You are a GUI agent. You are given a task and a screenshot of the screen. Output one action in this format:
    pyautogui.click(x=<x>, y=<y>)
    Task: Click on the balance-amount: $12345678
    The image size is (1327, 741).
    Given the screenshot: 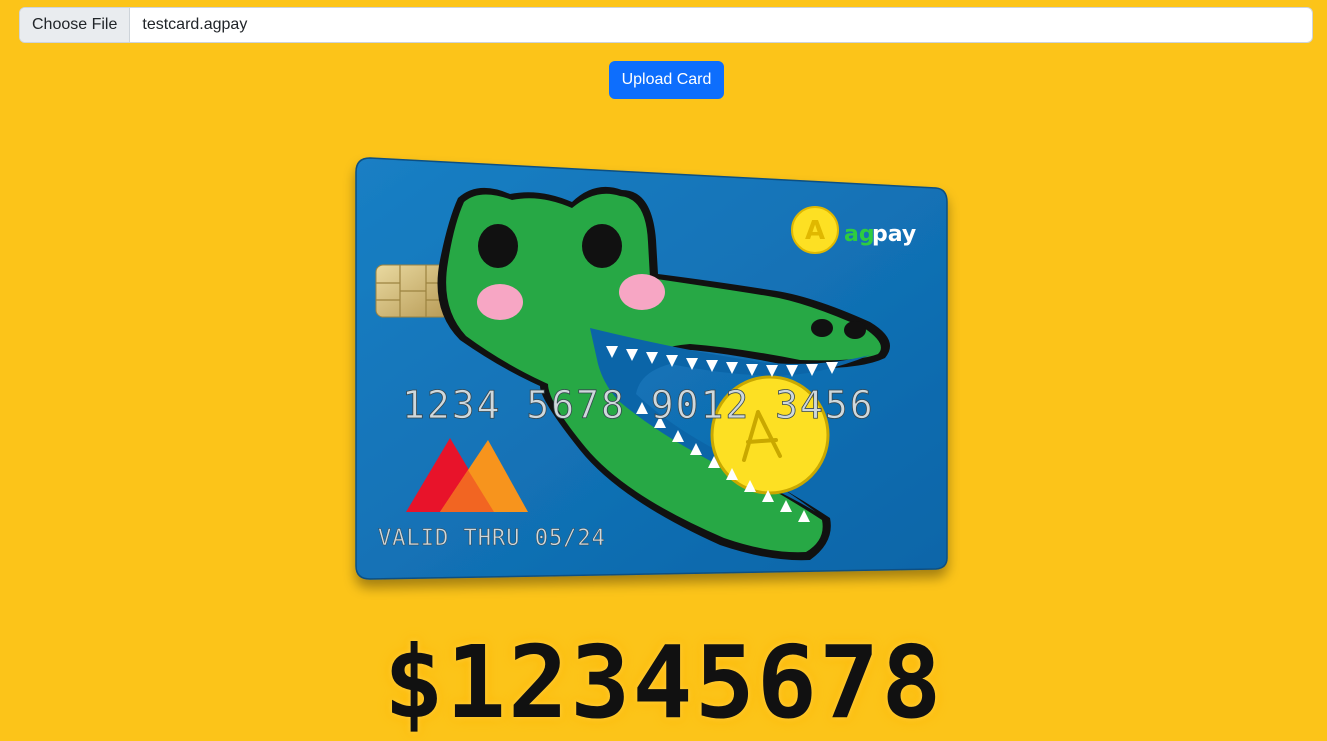 What is the action you would take?
    pyautogui.click(x=663, y=682)
    